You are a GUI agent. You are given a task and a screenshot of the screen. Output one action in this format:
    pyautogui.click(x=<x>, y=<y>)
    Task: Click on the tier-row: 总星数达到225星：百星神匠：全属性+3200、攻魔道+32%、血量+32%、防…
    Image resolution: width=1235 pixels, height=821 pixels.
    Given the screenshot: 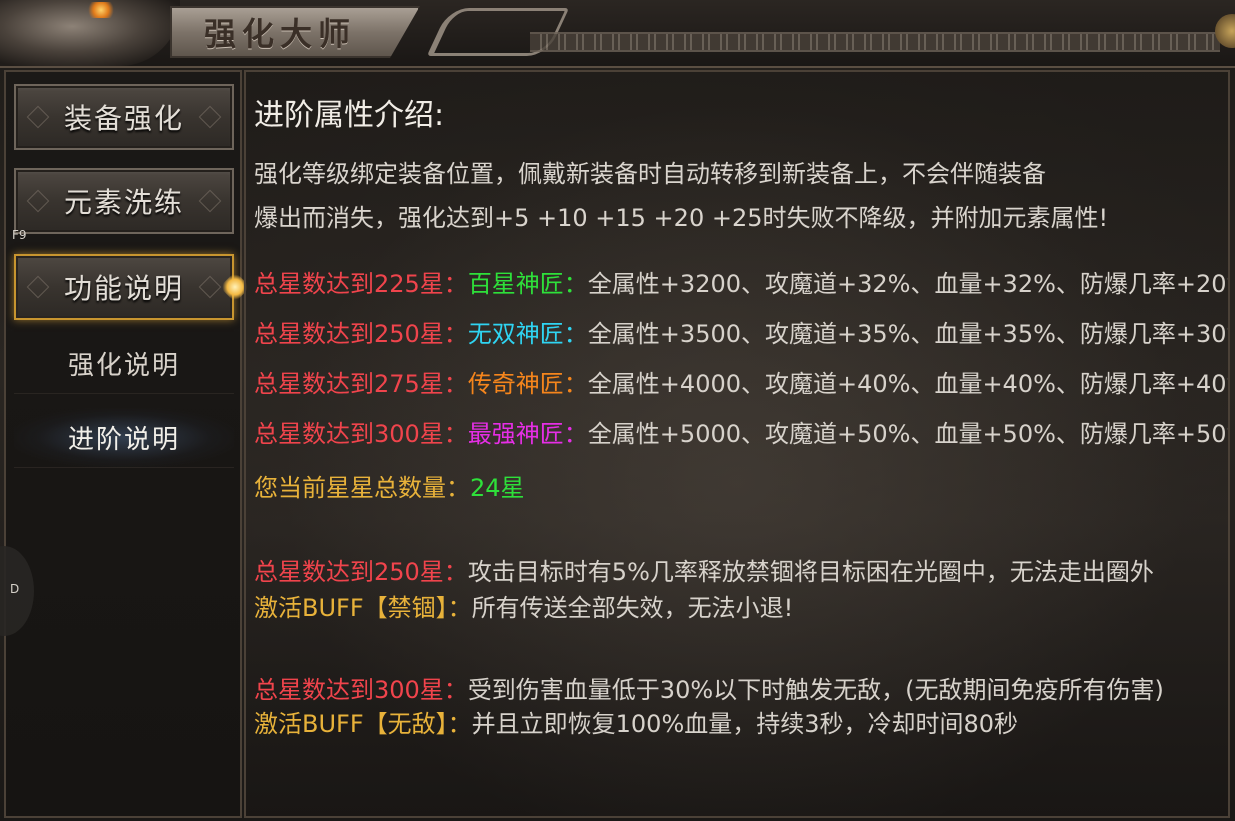 What is the action you would take?
    pyautogui.click(x=742, y=281)
    